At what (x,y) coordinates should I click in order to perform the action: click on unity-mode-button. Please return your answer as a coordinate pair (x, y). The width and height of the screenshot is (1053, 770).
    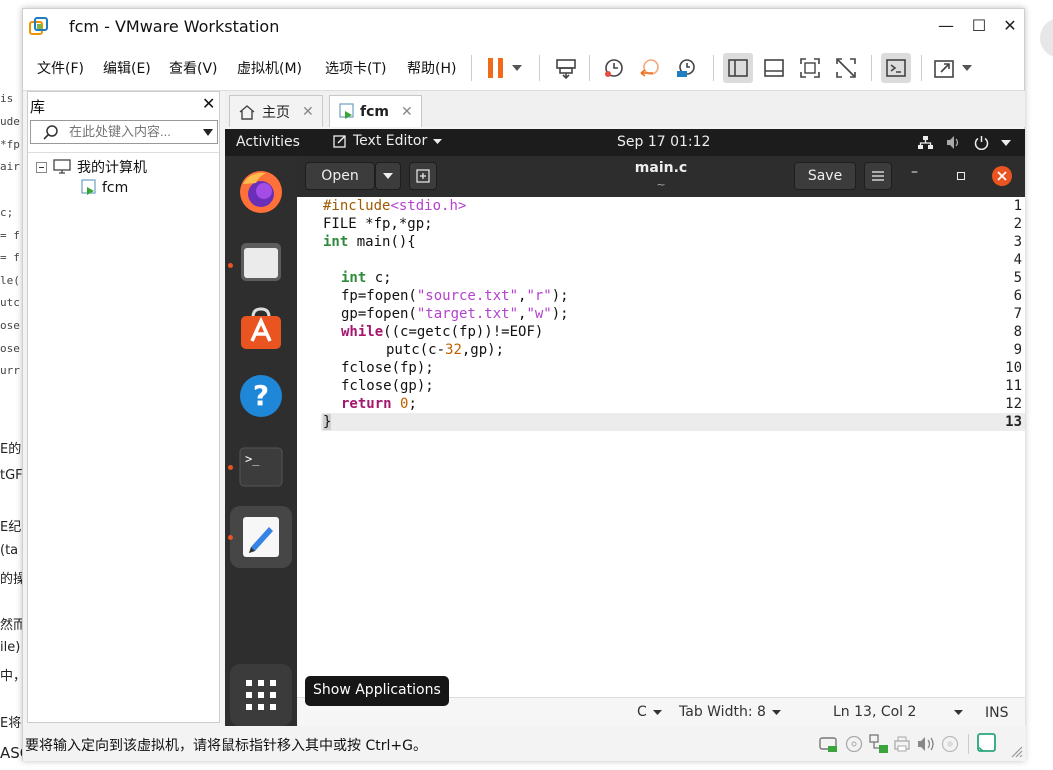
    Looking at the image, I should click on (846, 68).